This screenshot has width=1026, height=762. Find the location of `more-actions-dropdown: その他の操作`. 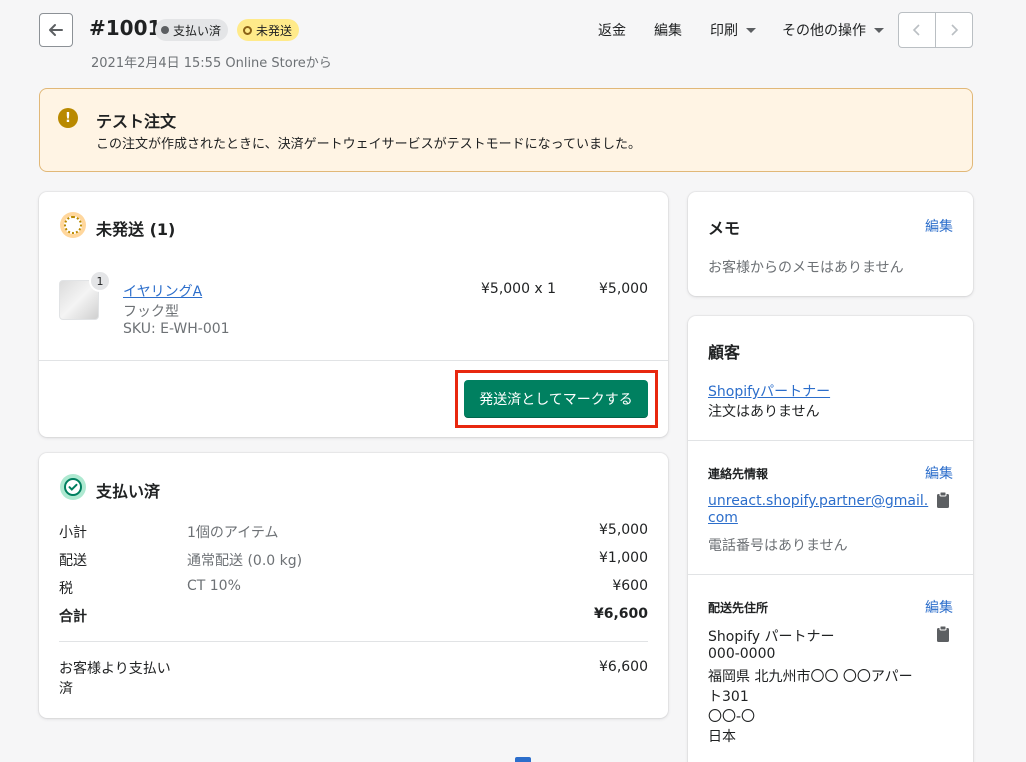

more-actions-dropdown: その他の操作 is located at coordinates (833, 30).